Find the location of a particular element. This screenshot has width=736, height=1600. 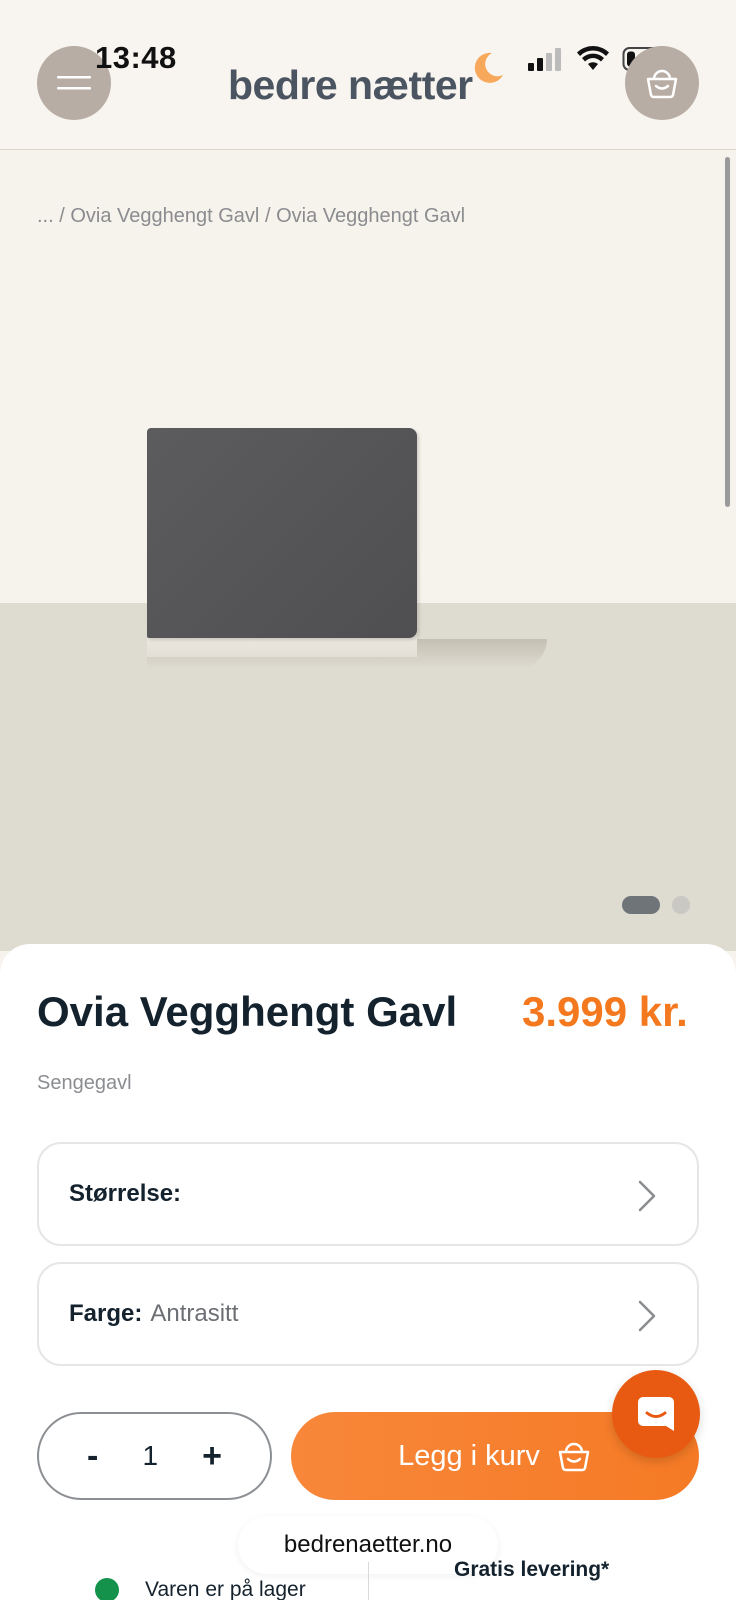

cart-button is located at coordinates (662, 83).